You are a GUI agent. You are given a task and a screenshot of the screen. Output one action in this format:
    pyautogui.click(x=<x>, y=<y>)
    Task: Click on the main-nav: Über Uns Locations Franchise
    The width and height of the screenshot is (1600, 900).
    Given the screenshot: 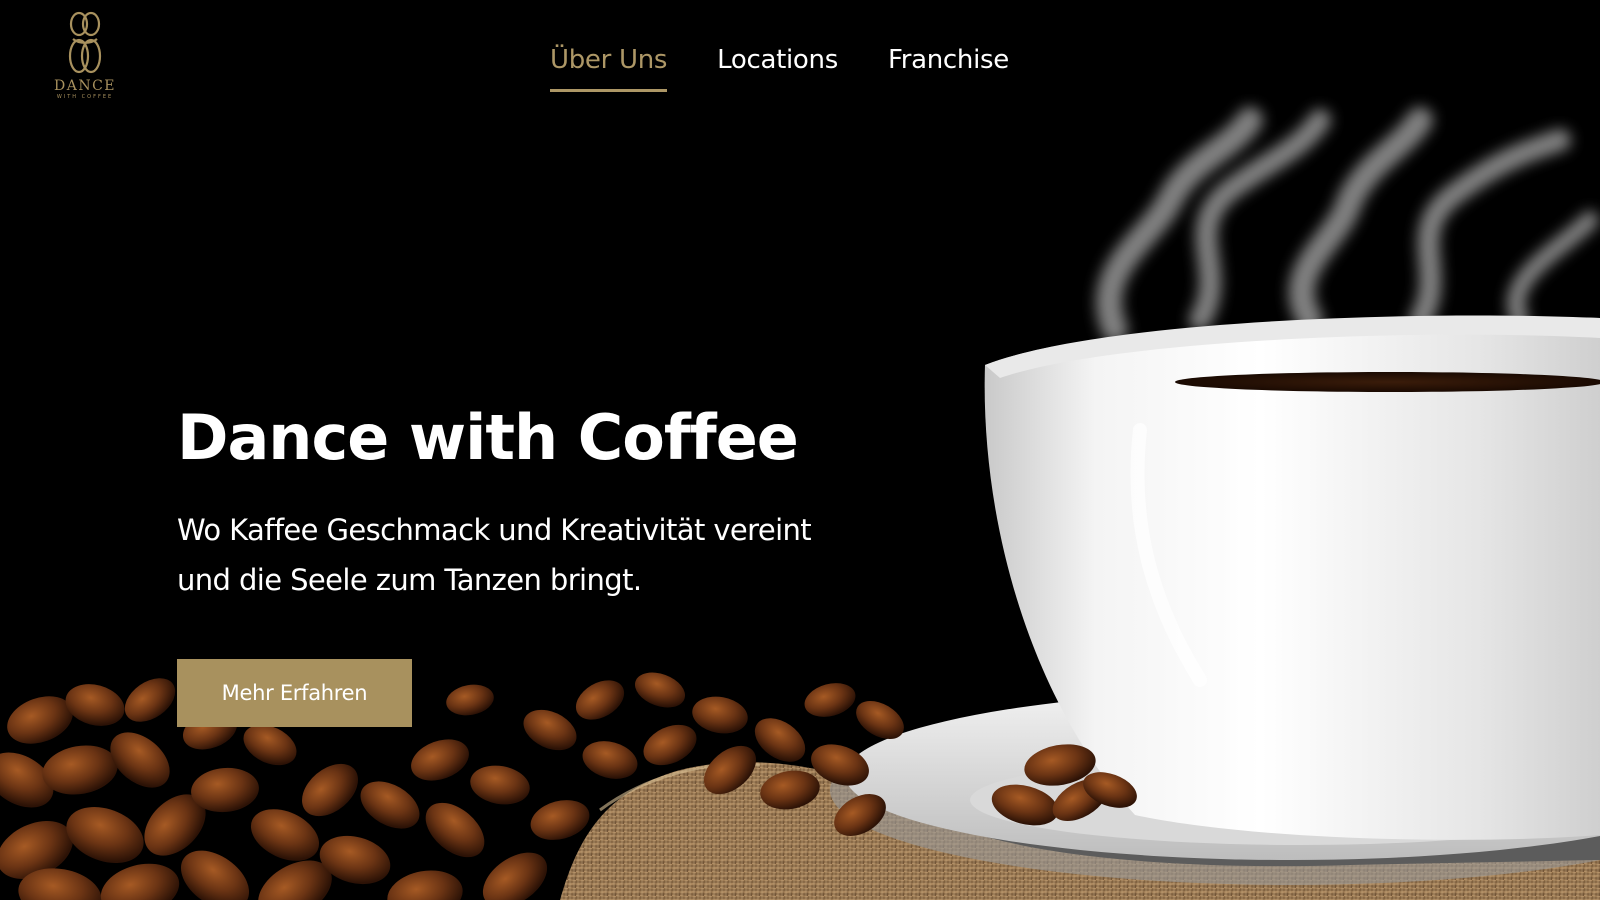 What is the action you would take?
    pyautogui.click(x=779, y=66)
    